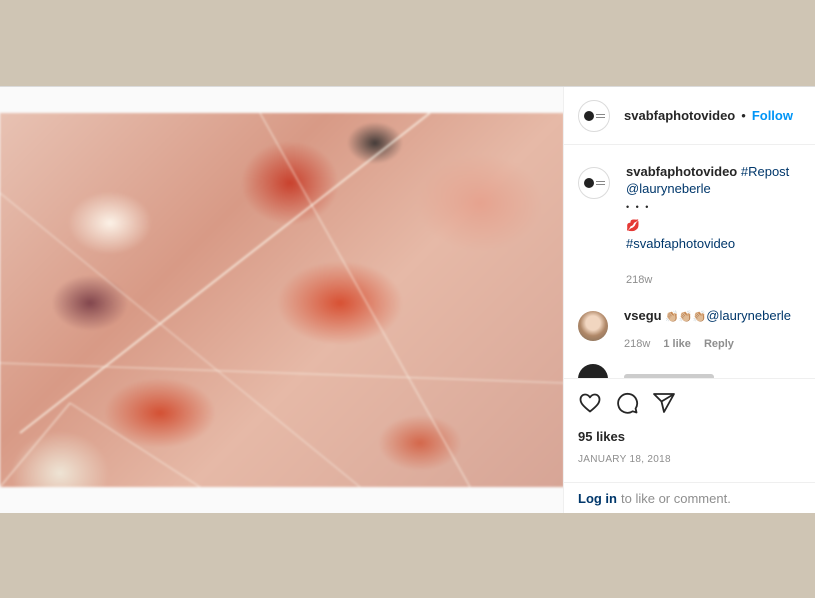 This screenshot has height=598, width=815. What do you see at coordinates (624, 459) in the screenshot?
I see `post-date: JANUARY 18, 2018` at bounding box center [624, 459].